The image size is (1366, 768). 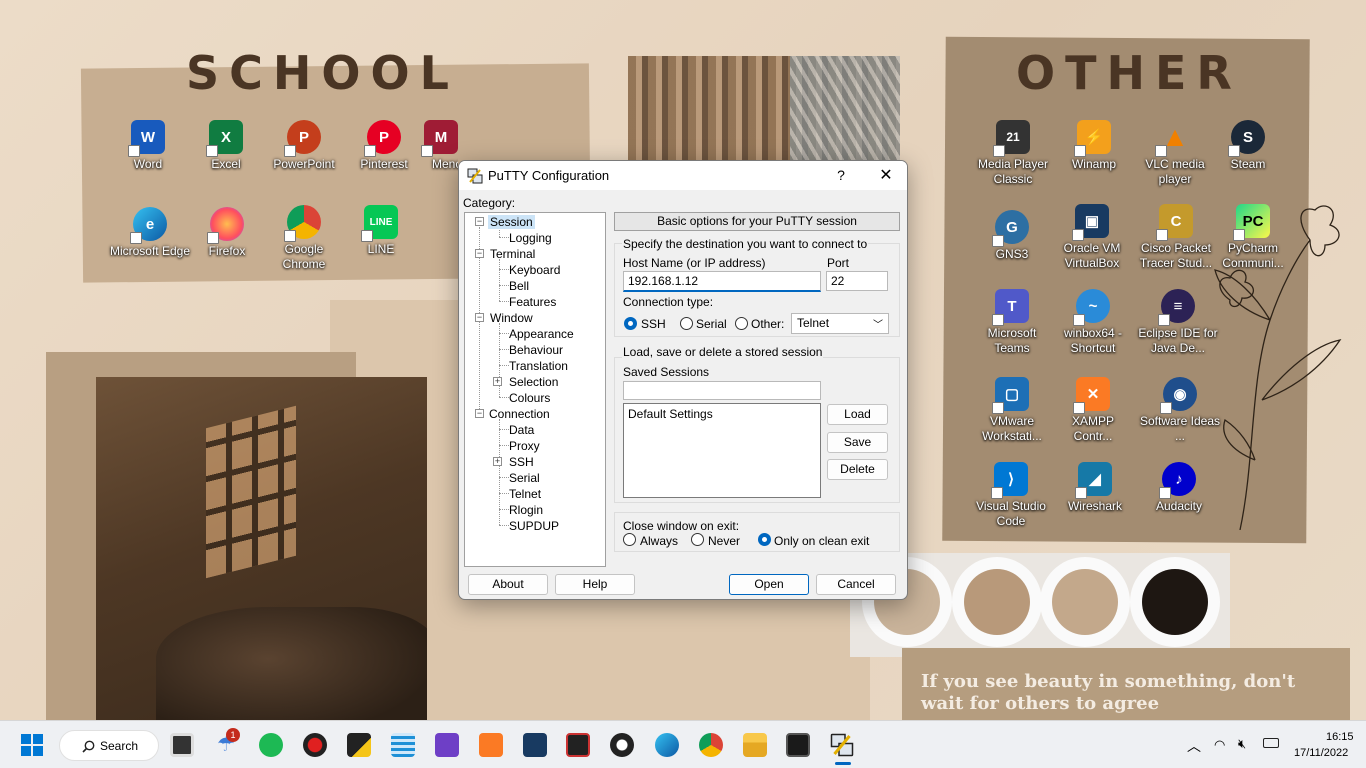 What do you see at coordinates (381, 231) in the screenshot?
I see `line-icon: LINE LINE` at bounding box center [381, 231].